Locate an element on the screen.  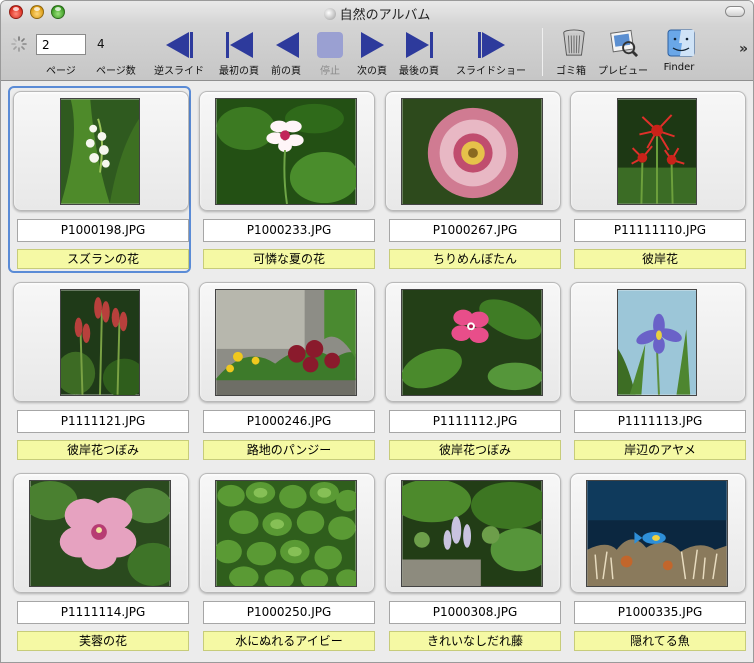
photo-thumbnail-pink-hibiscus is located at coordinates (100, 533).